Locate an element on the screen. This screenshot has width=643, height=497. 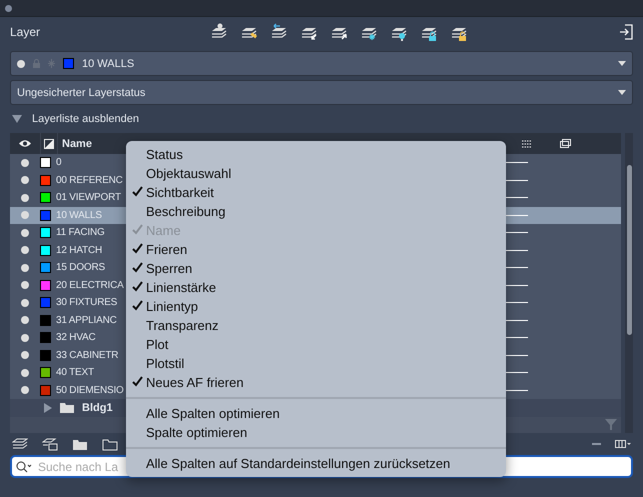
layer-name: 31 APPLIANC is located at coordinates (86, 320).